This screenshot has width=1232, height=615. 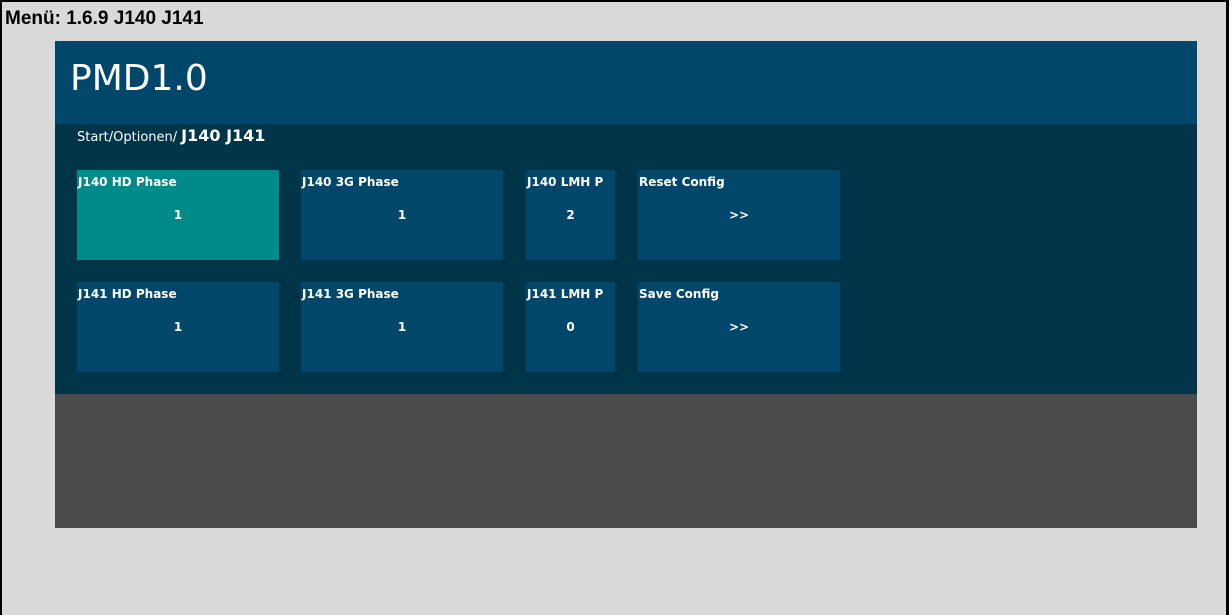 I want to click on app-header: PMD1.0, so click(x=626, y=82).